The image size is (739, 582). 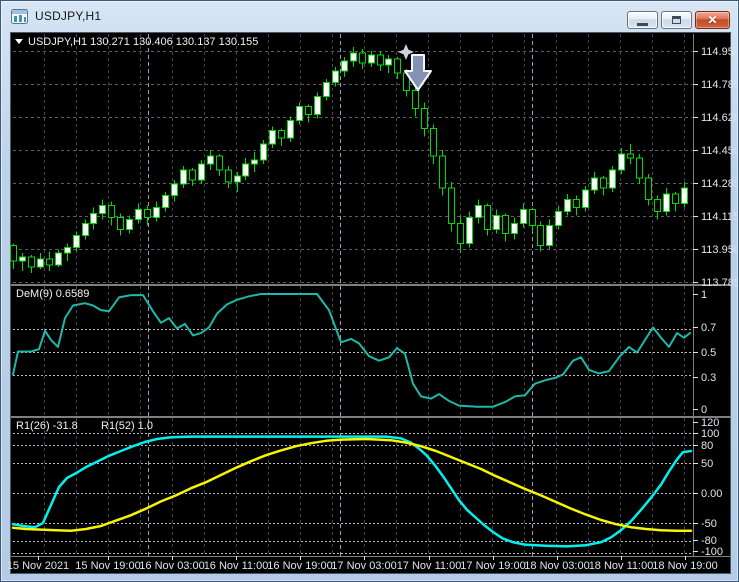 What do you see at coordinates (642, 24) in the screenshot?
I see `minimize-icon` at bounding box center [642, 24].